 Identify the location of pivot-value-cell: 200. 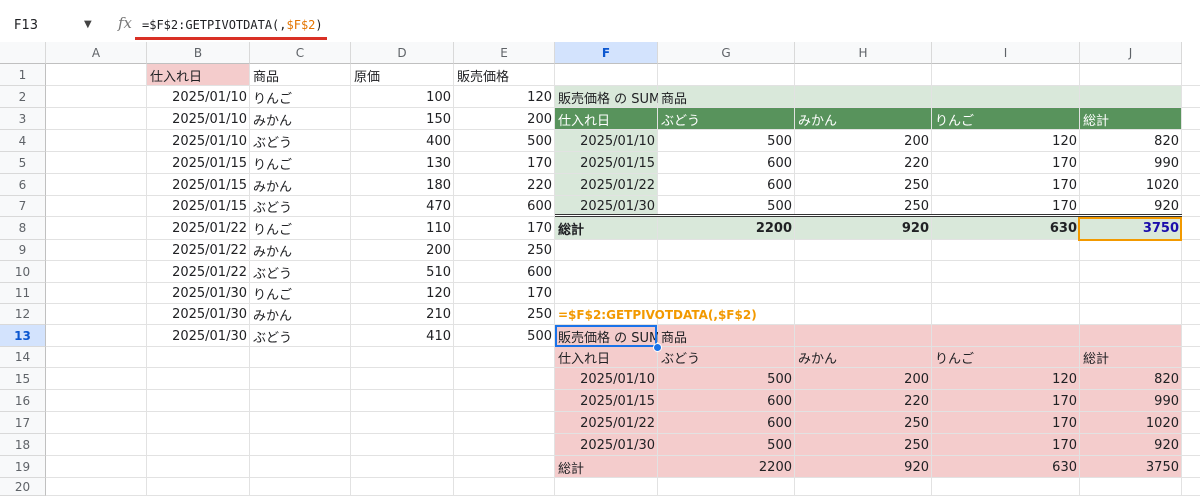
(863, 141).